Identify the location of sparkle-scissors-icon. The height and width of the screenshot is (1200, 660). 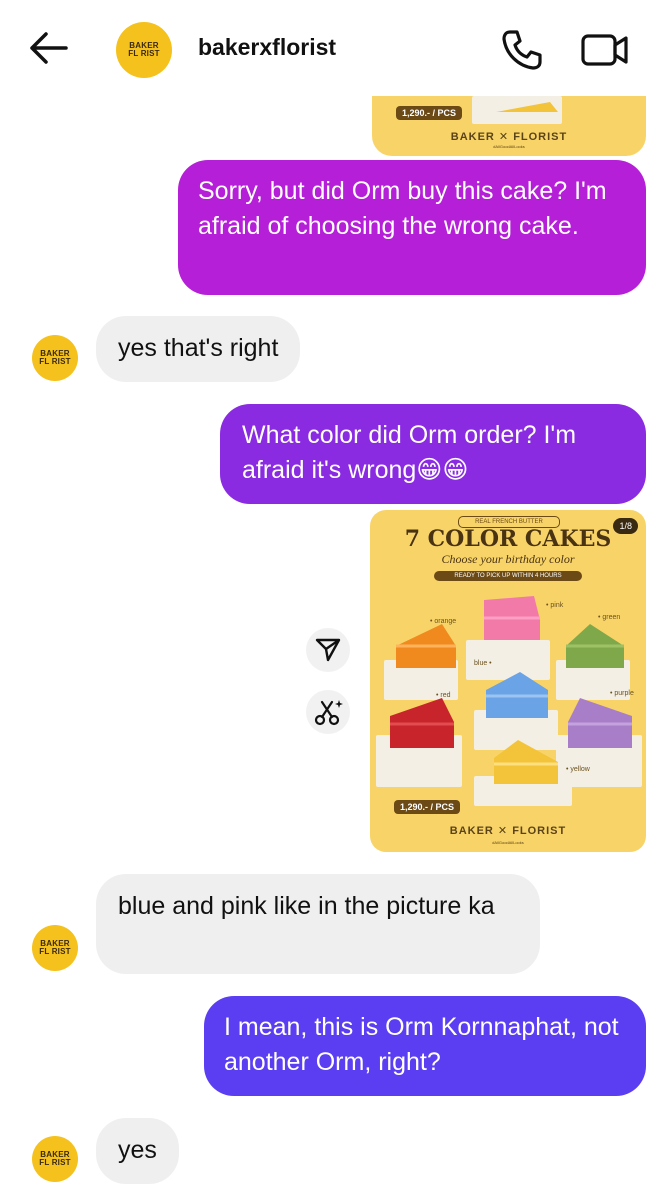
(328, 713).